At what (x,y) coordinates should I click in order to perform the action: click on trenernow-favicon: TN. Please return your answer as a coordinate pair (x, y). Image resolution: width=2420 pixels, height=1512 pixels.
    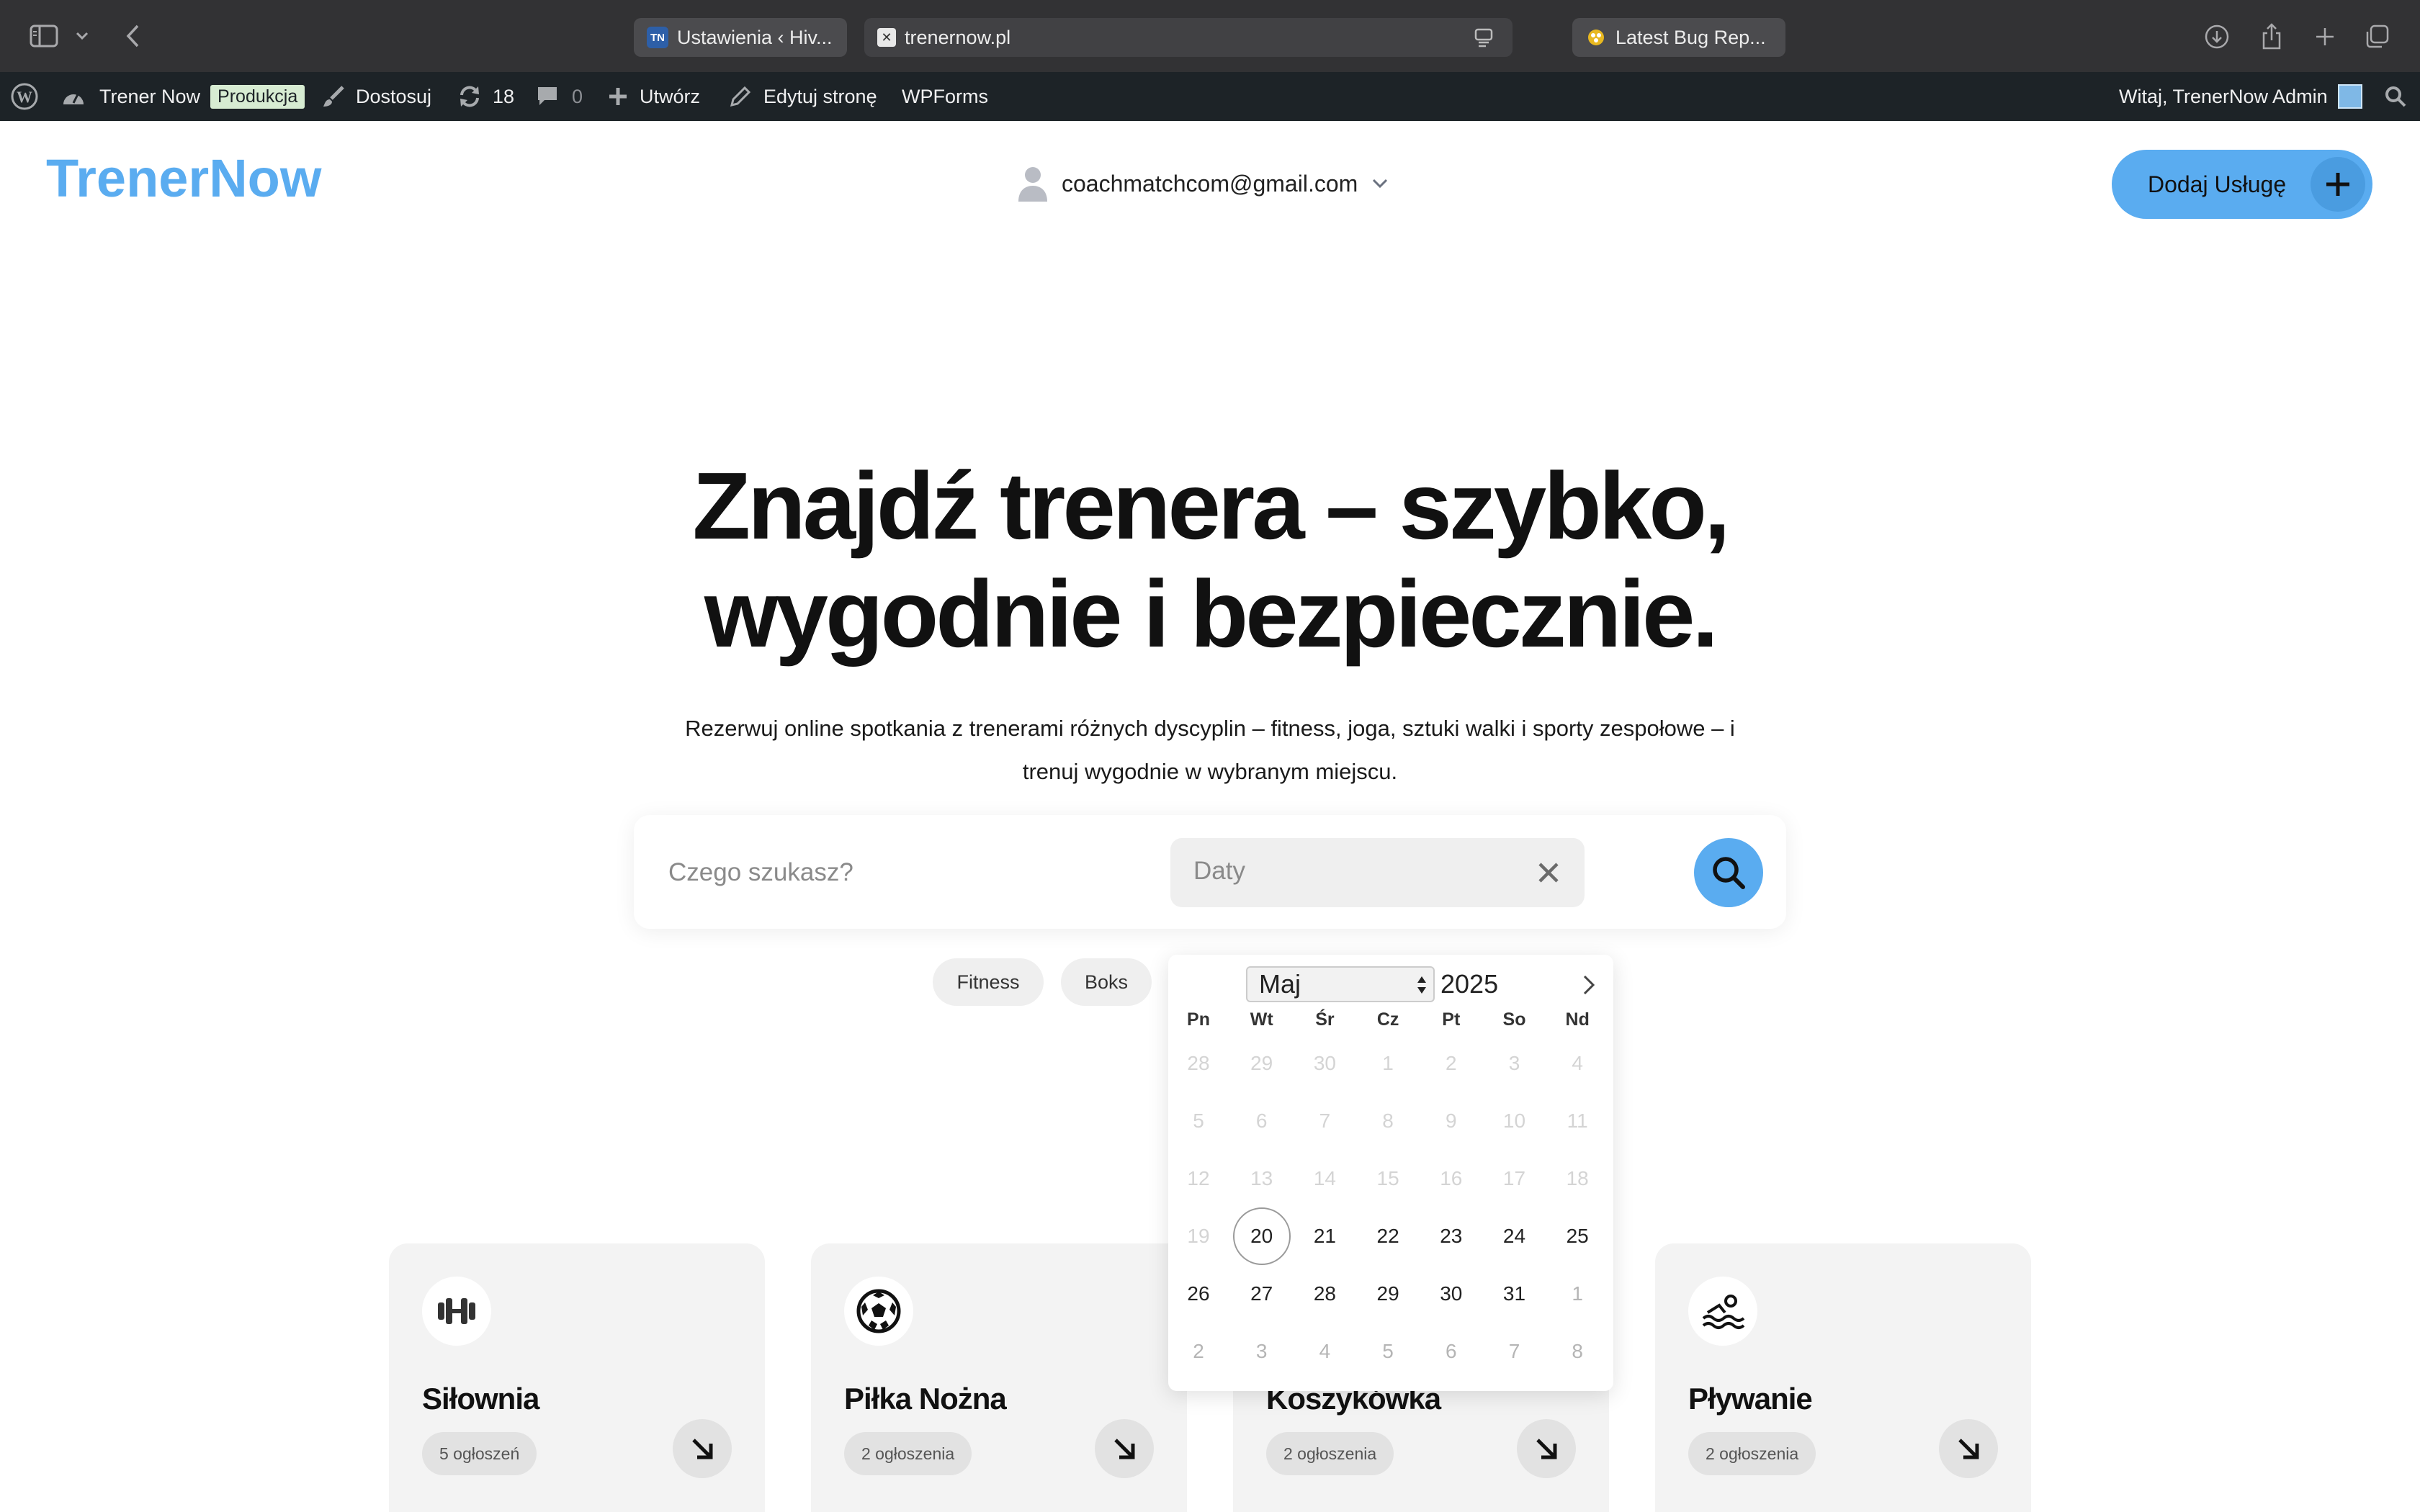
    Looking at the image, I should click on (657, 37).